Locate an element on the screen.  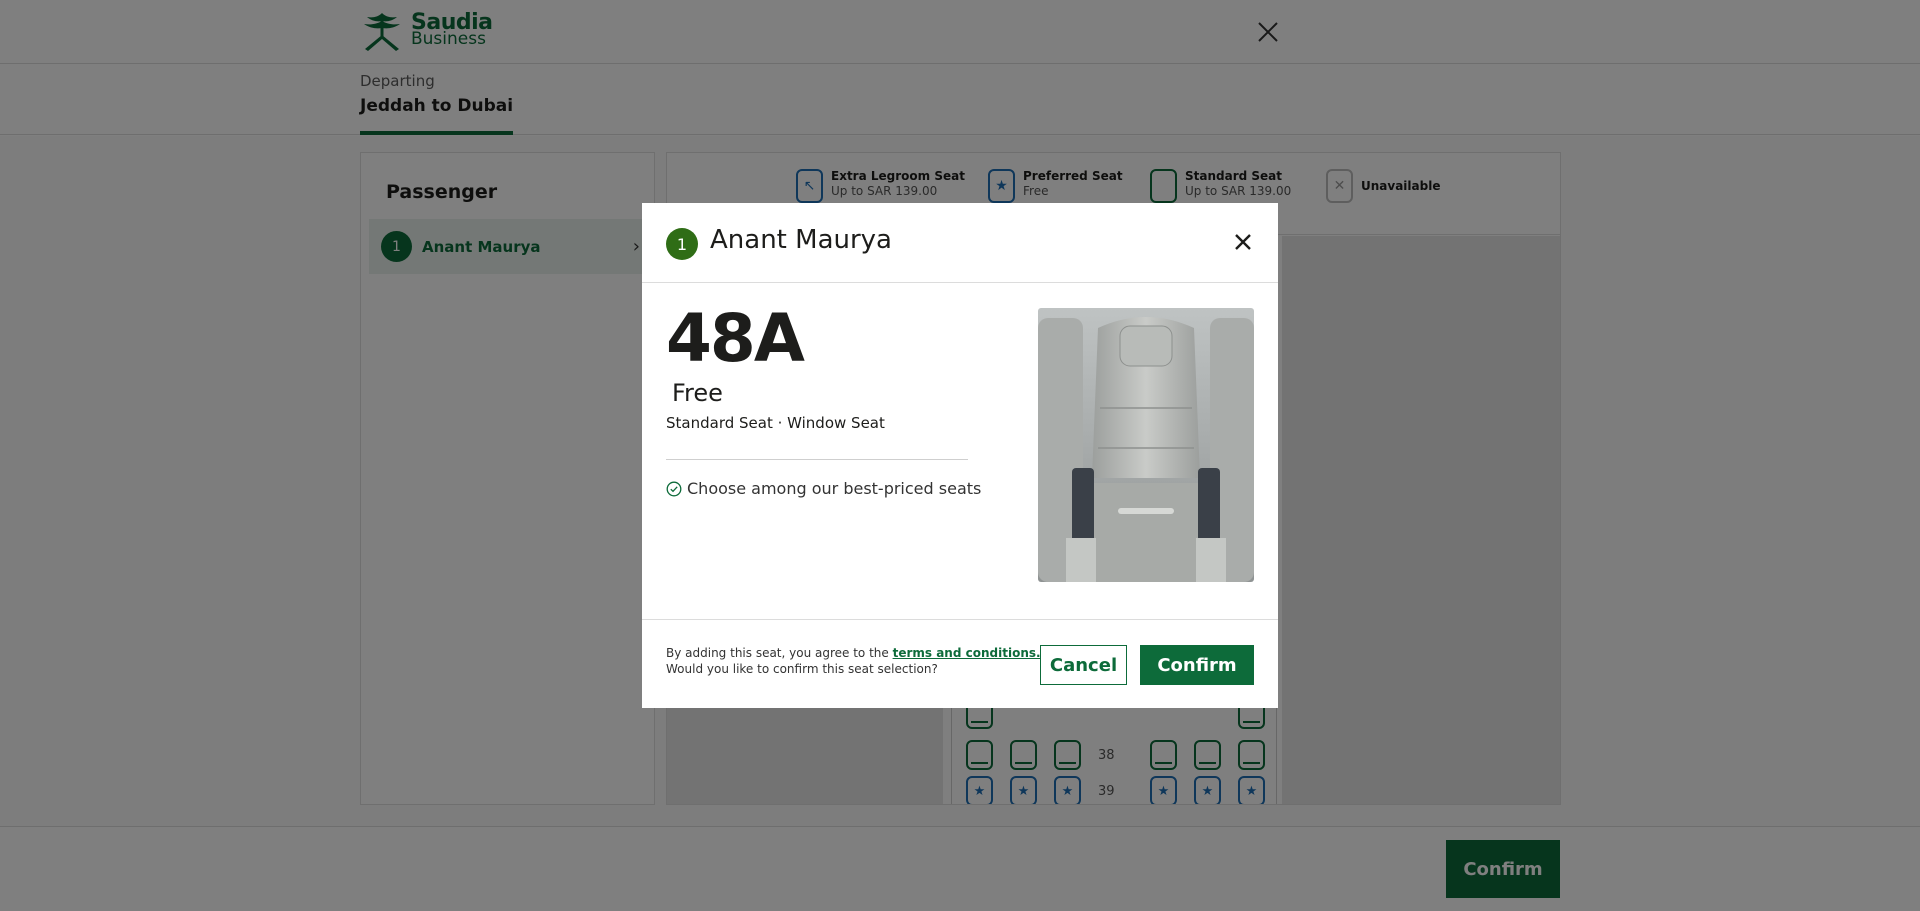
seat-code: 48A is located at coordinates (735, 338).